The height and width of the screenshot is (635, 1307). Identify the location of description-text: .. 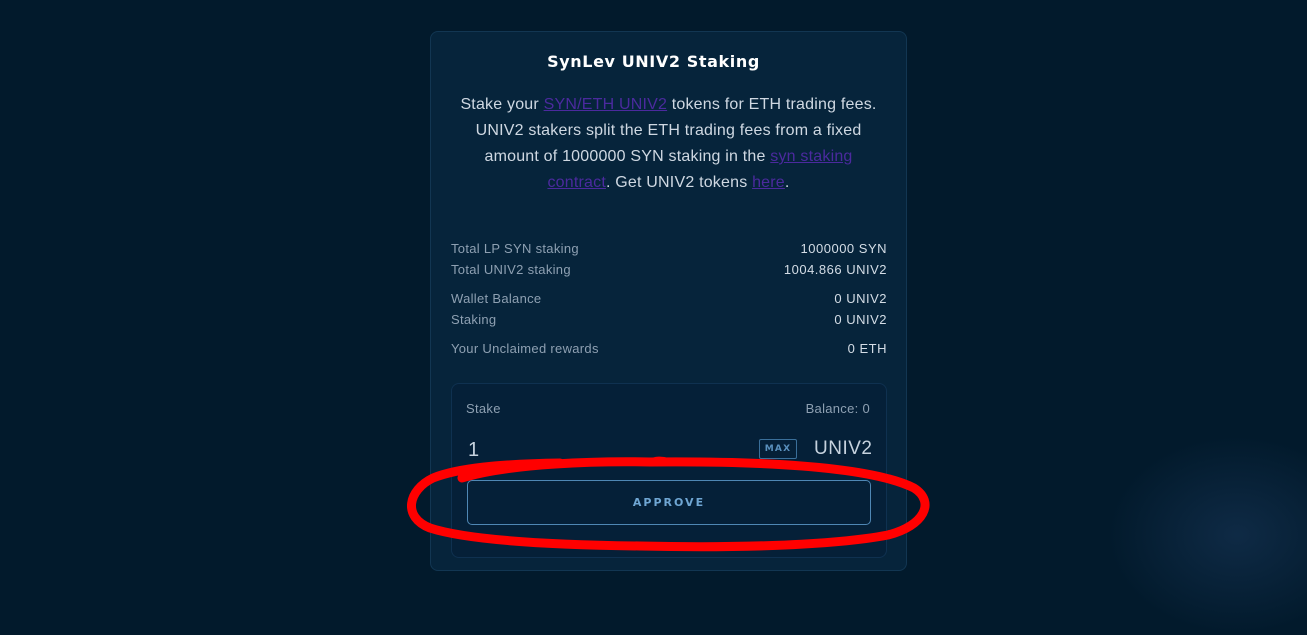
(787, 182).